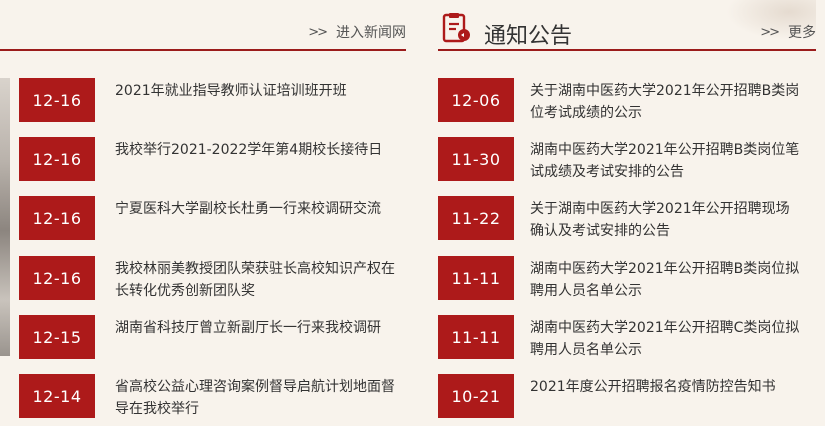  I want to click on date-badge: 11-22, so click(476, 218).